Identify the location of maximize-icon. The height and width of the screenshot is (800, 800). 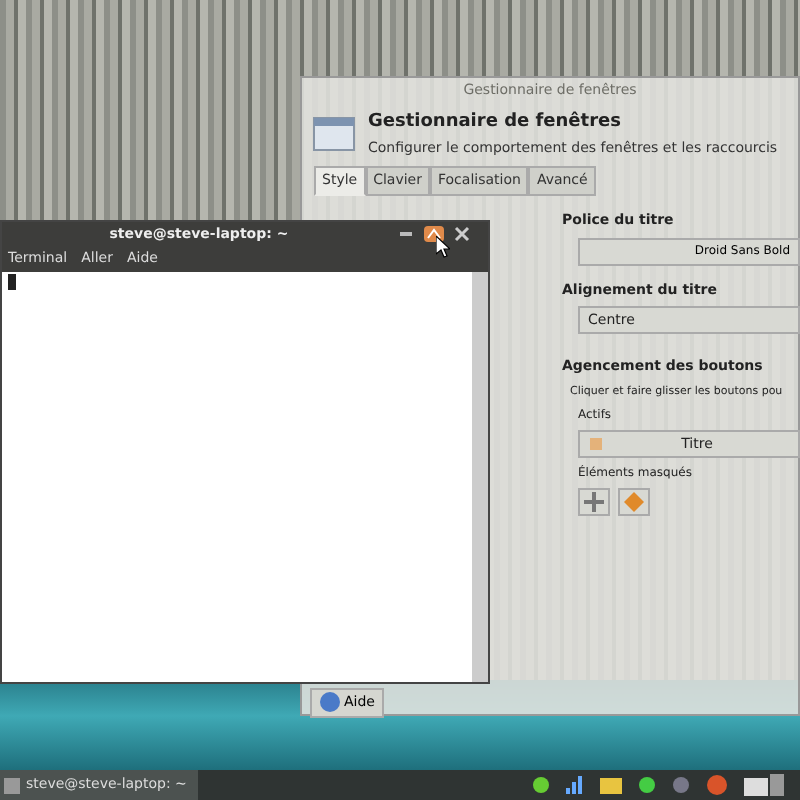
(434, 234).